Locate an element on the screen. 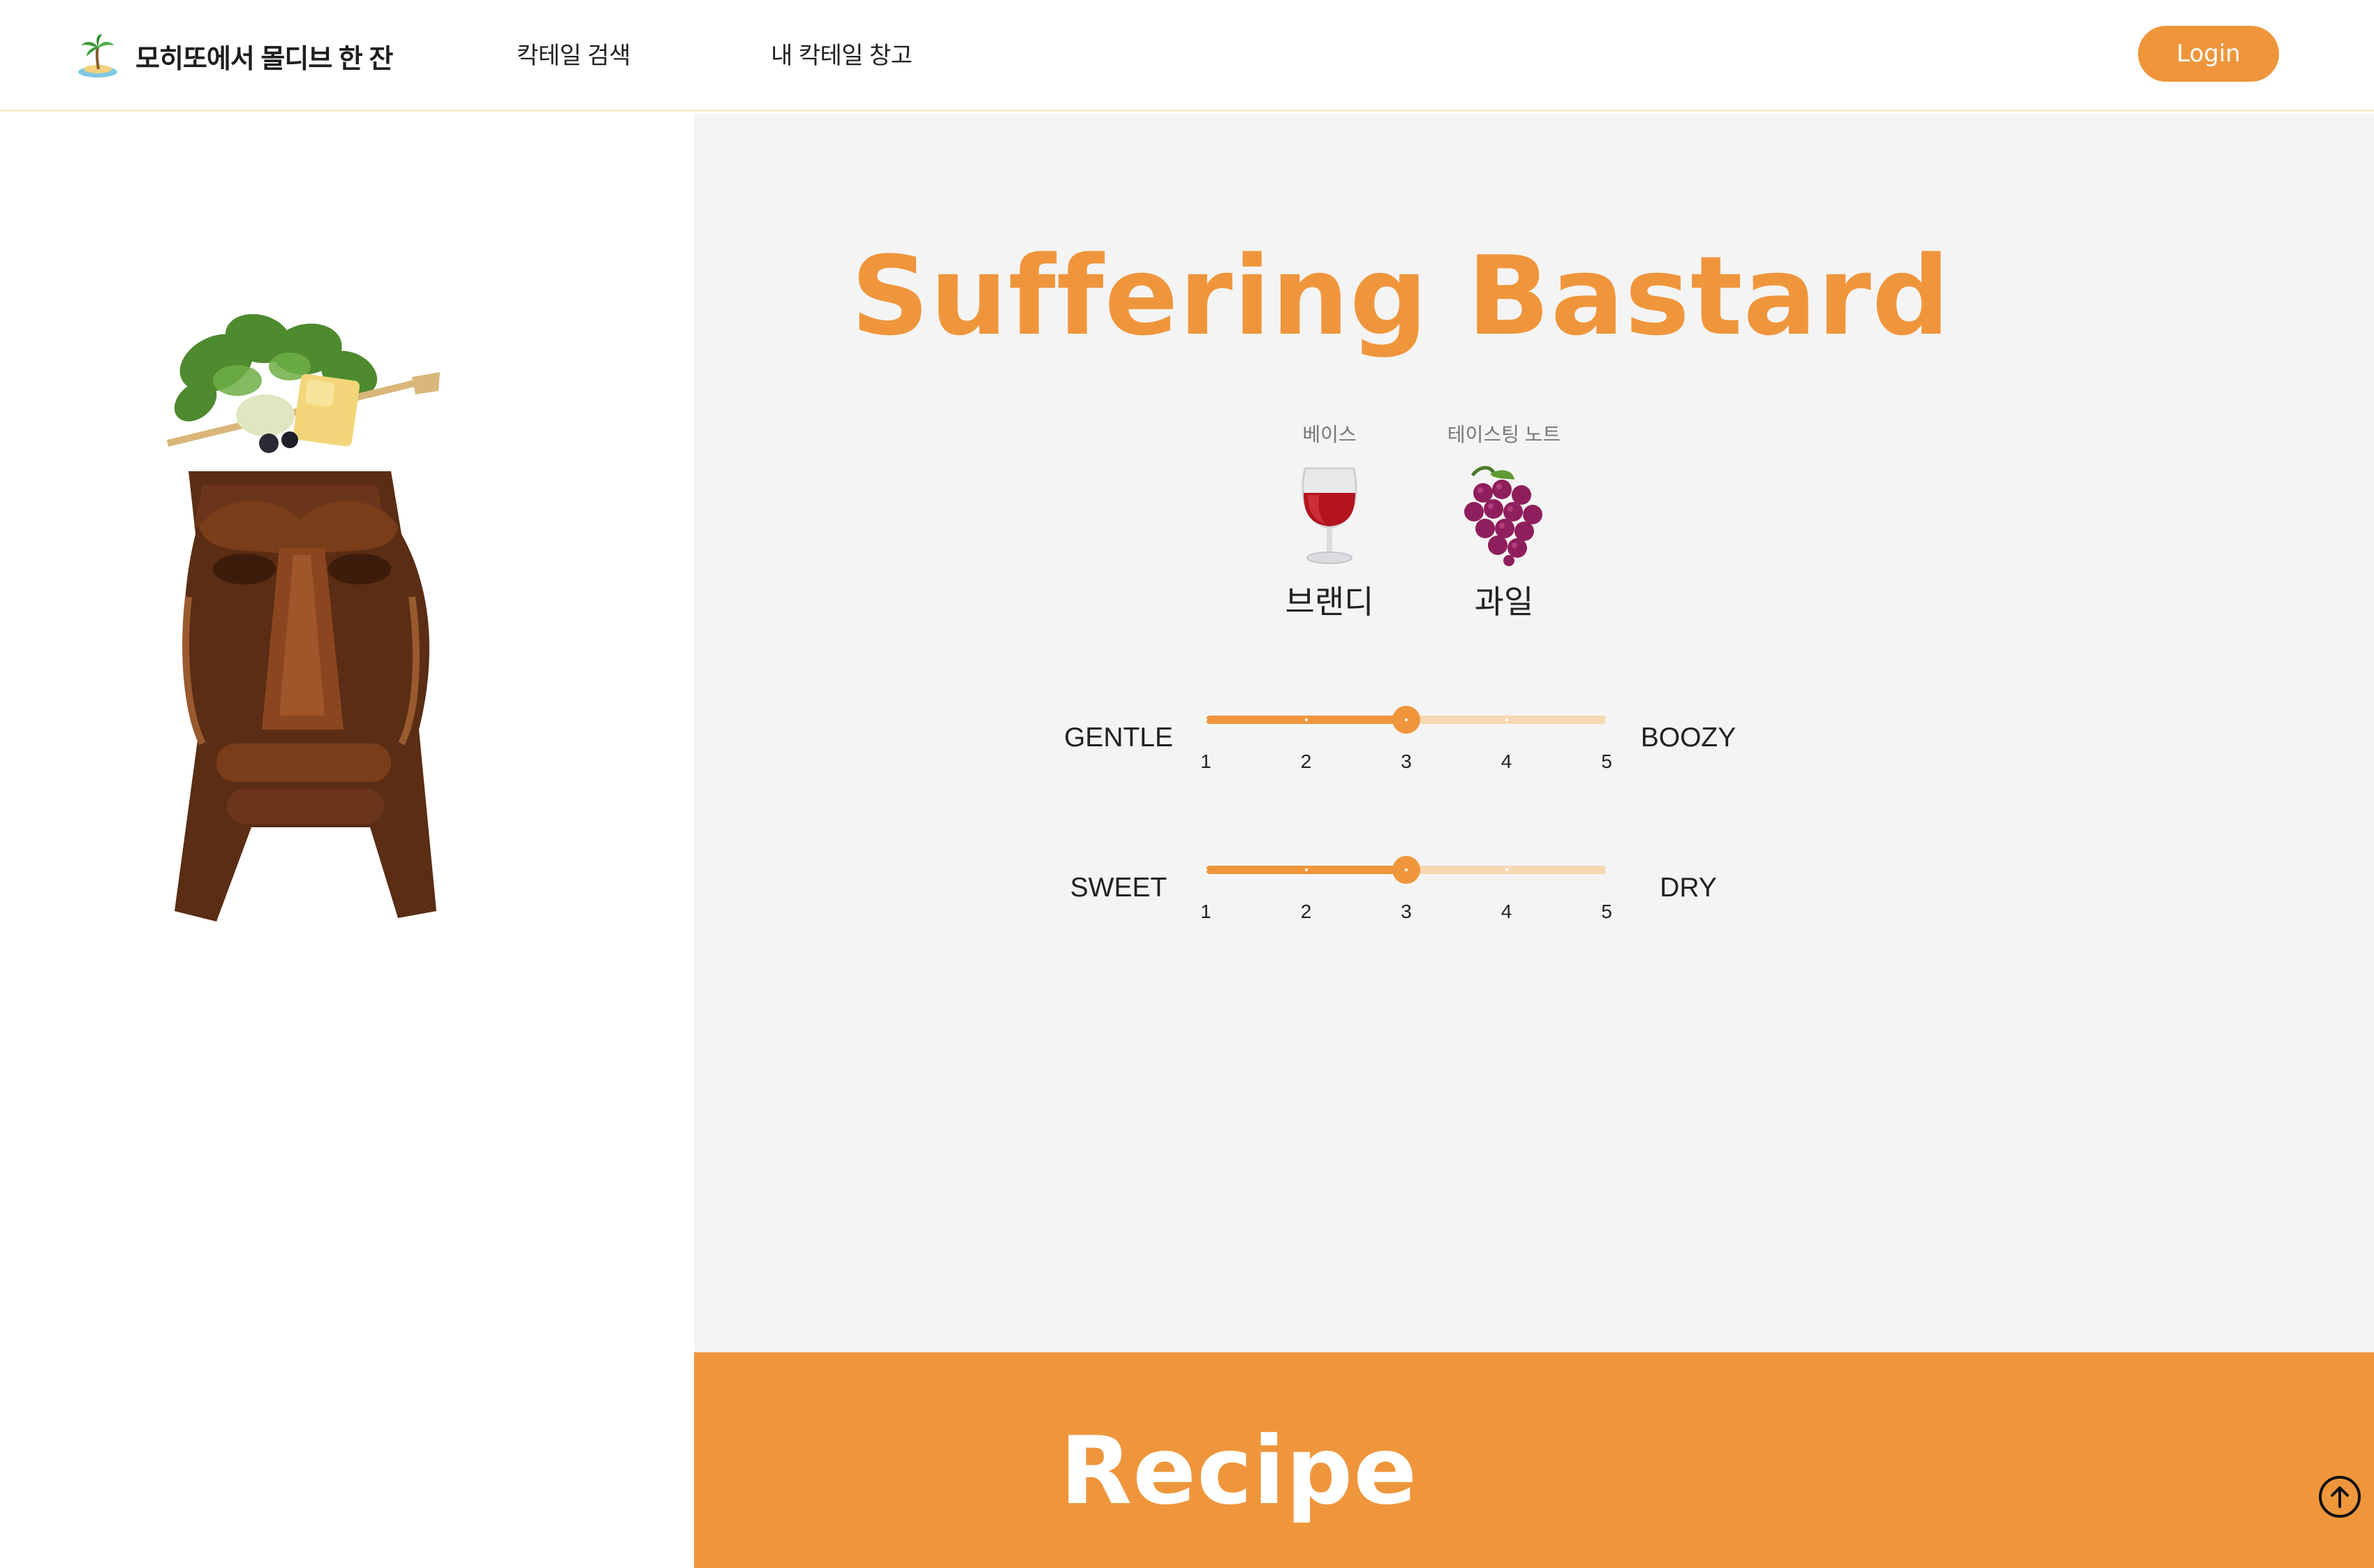 The height and width of the screenshot is (1568, 2374). scroll-to-top-button is located at coordinates (2340, 1497).